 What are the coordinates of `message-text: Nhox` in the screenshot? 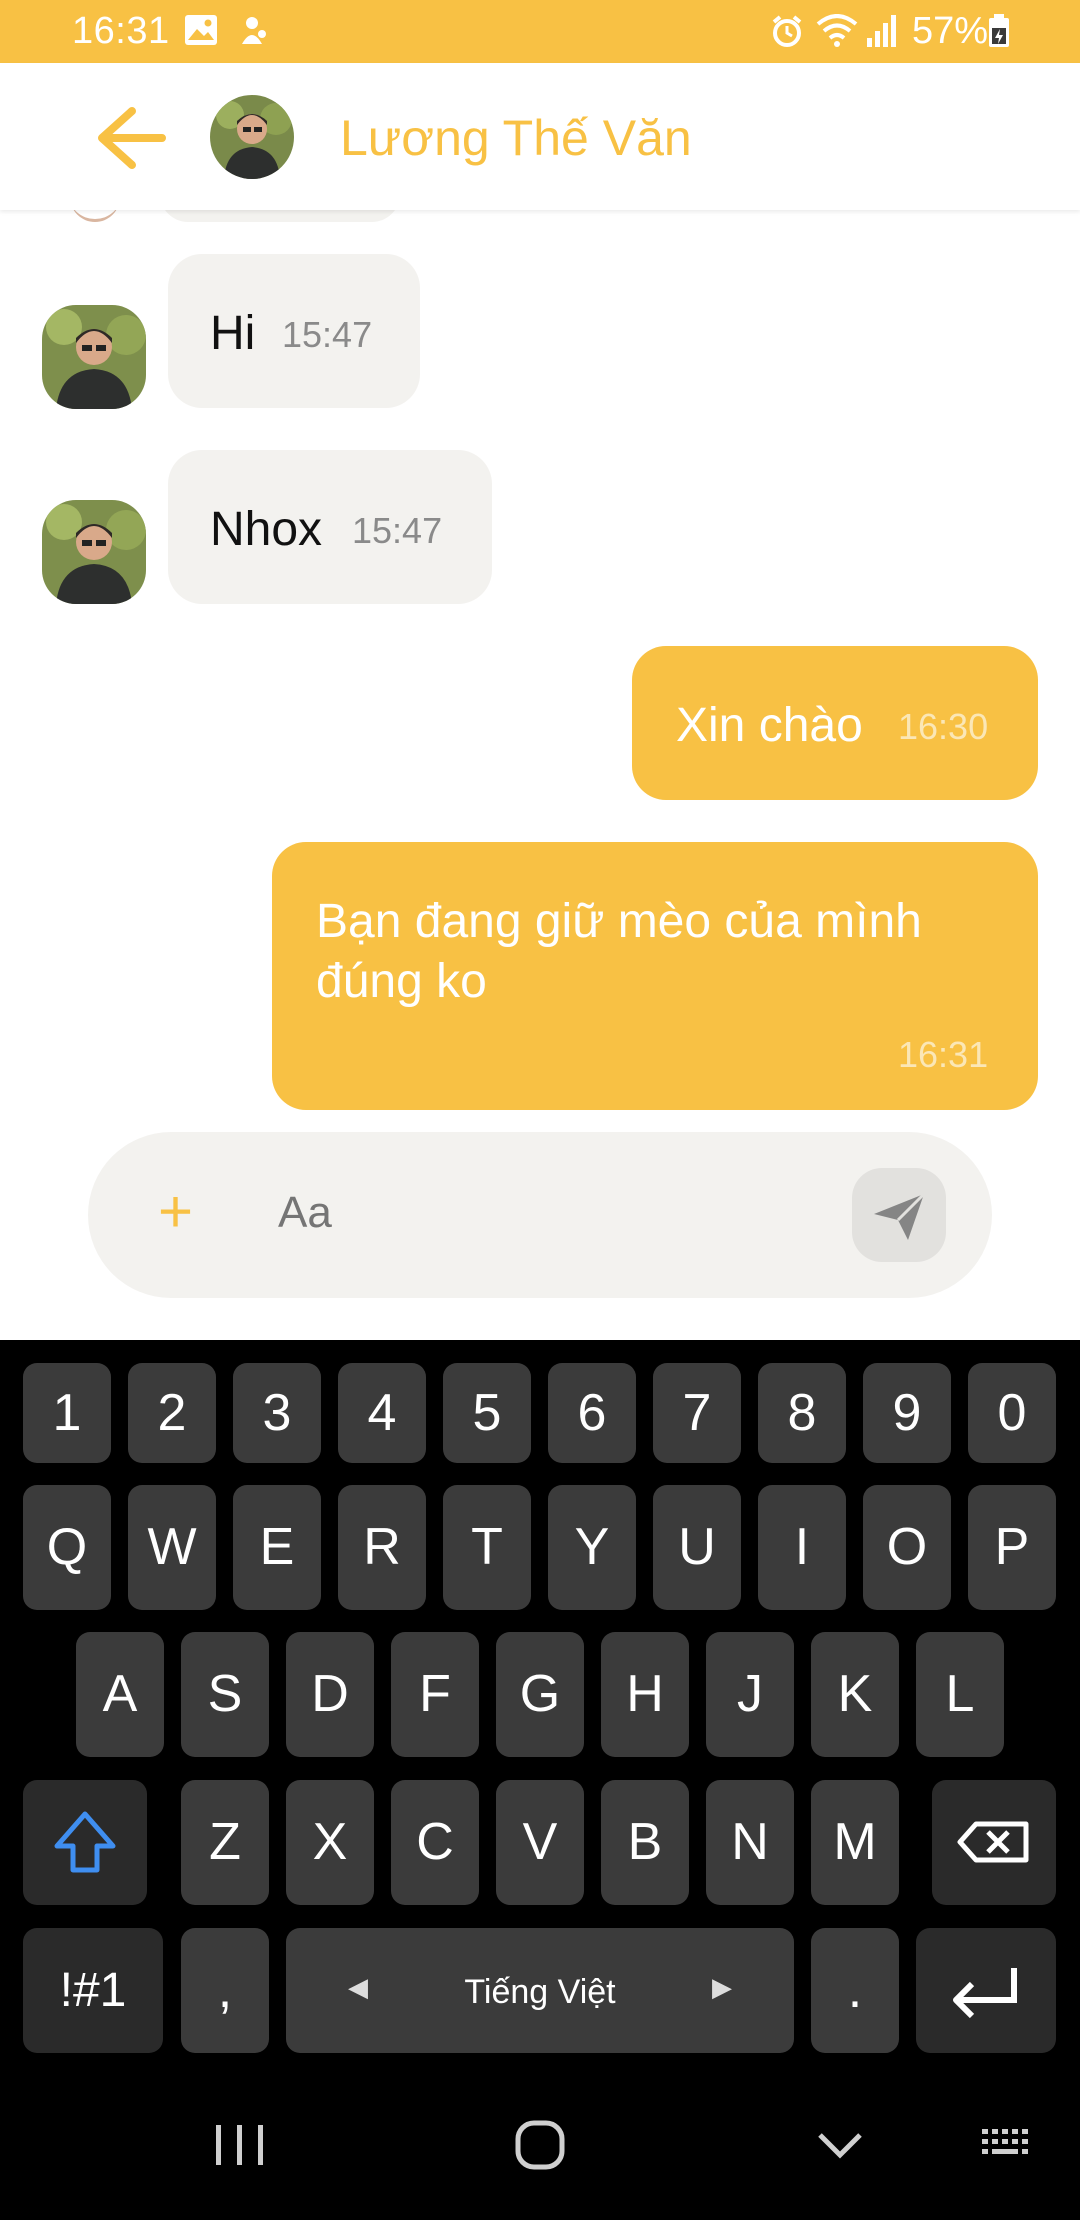 It's located at (266, 529).